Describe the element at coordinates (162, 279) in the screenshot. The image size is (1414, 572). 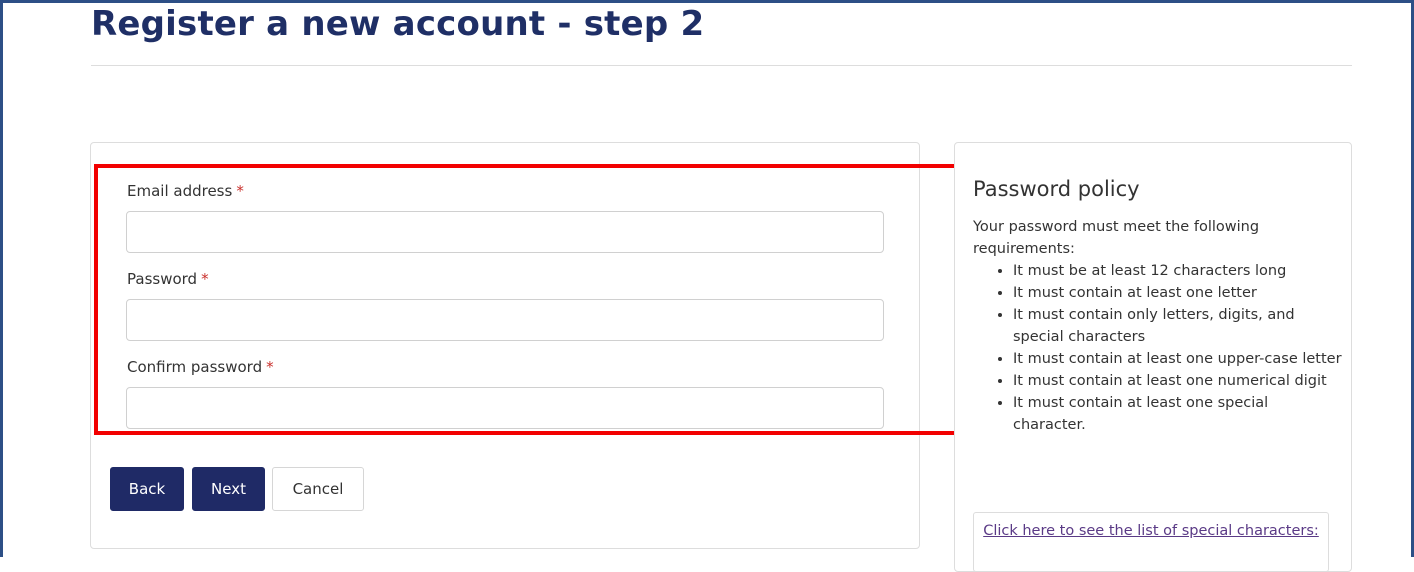
I see `password-label-text: Password` at that location.